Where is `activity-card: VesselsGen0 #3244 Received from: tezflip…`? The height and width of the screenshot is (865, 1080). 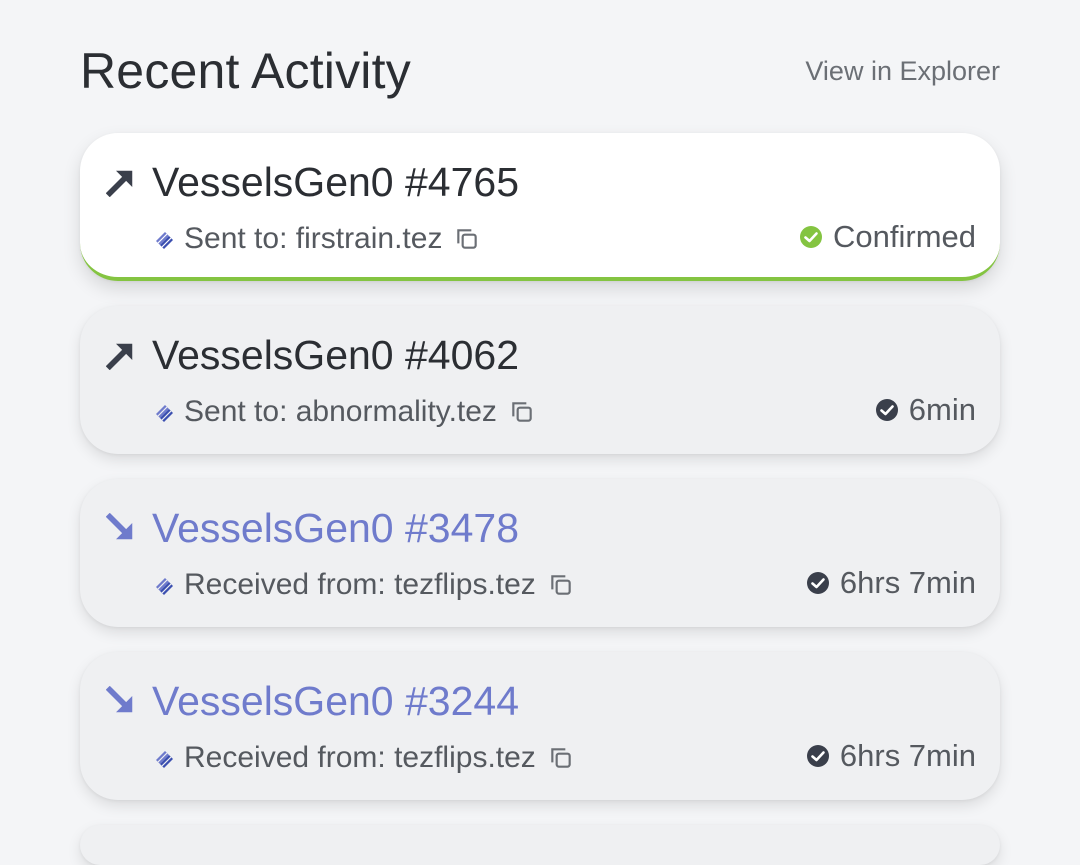
activity-card: VesselsGen0 #3244 Received from: tezflip… is located at coordinates (540, 726).